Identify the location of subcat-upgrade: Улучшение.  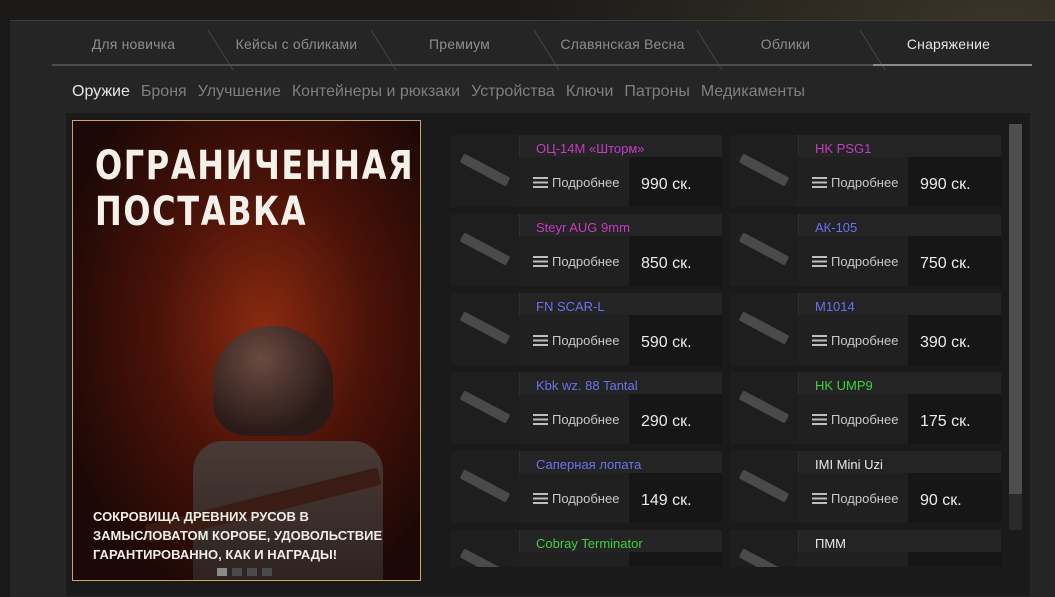
(239, 92).